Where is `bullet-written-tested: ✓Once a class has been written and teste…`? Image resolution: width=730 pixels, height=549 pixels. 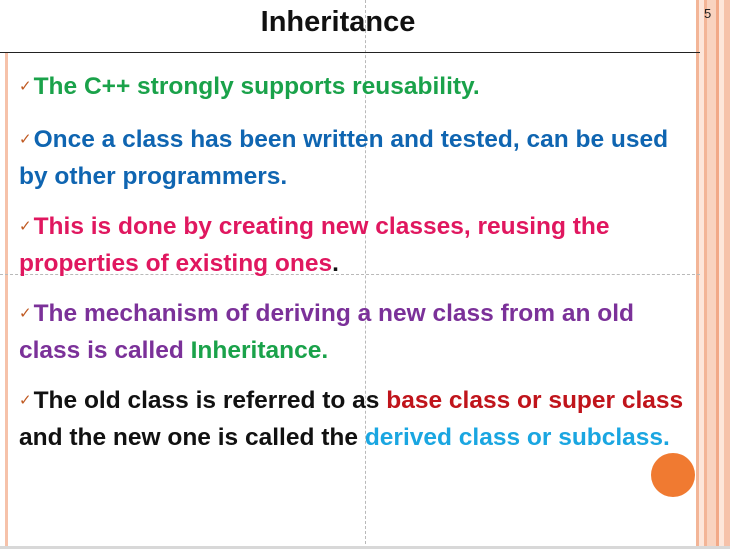
bullet-written-tested: ✓Once a class has been written and teste… is located at coordinates (357, 158).